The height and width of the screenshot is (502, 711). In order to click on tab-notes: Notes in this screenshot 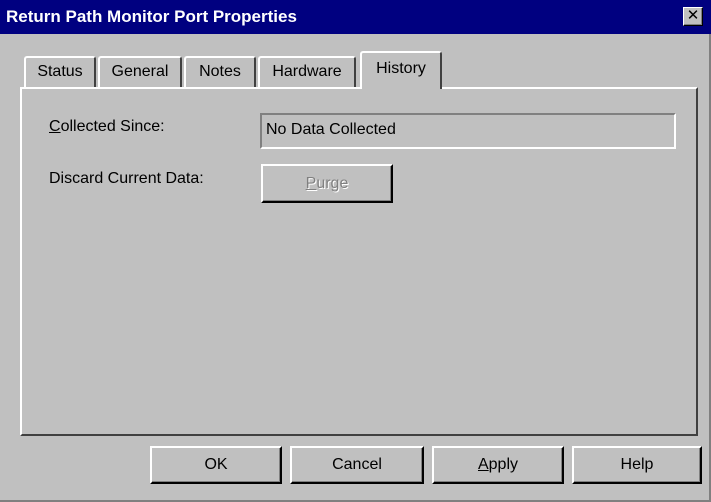, I will do `click(220, 72)`.